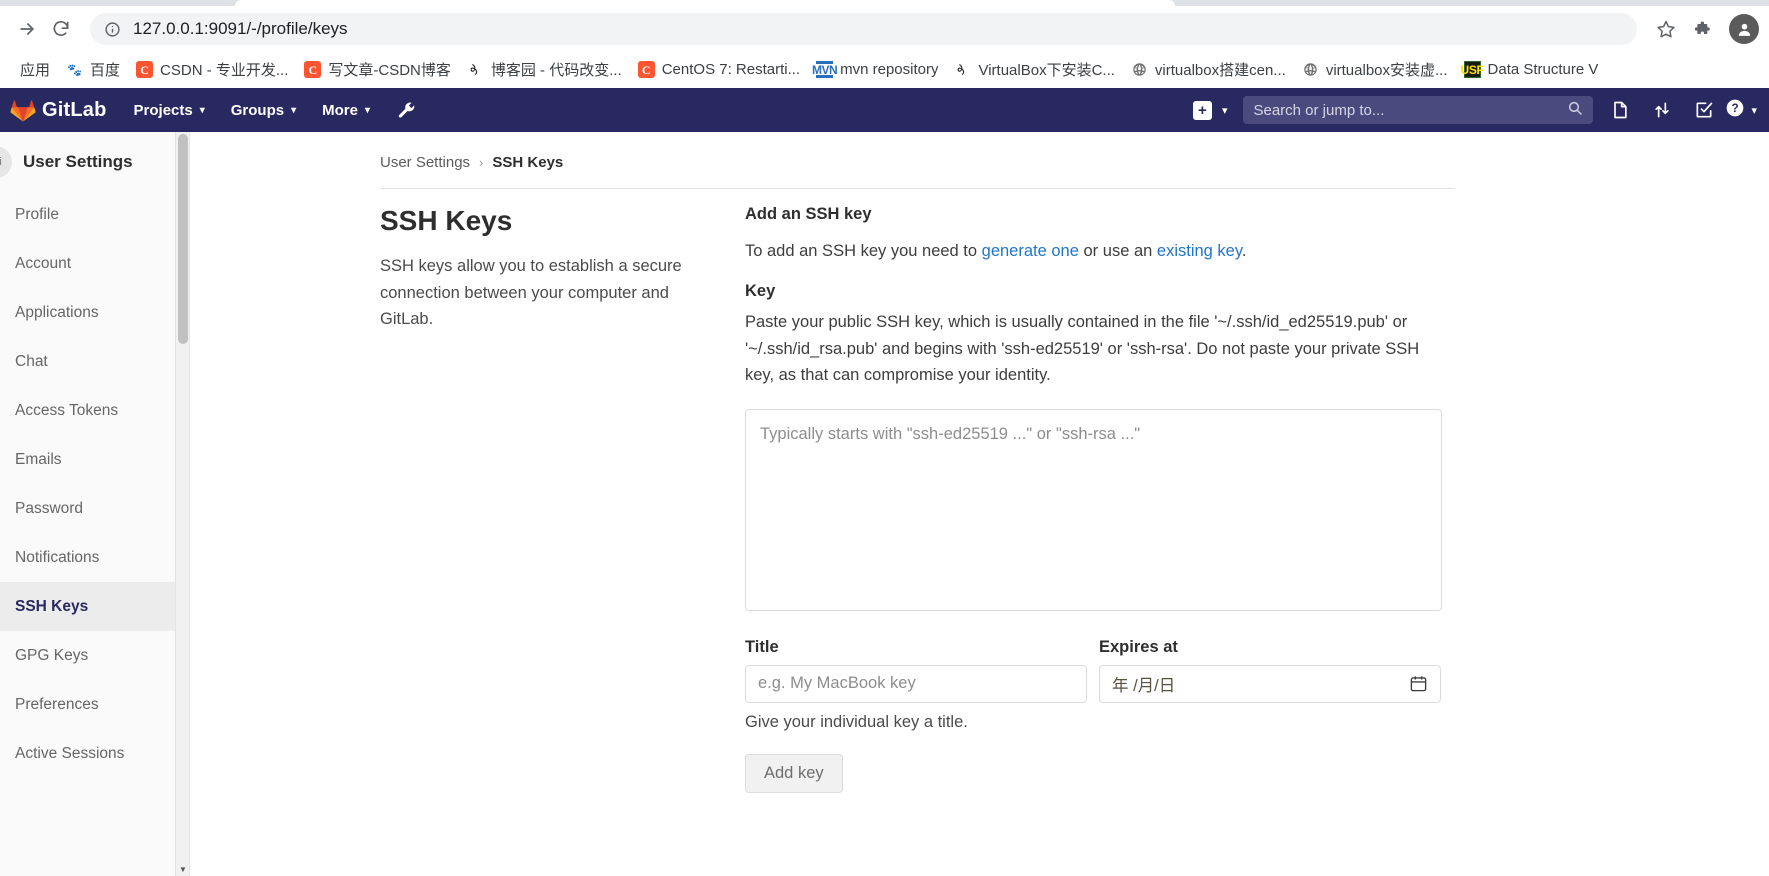 Image resolution: width=1769 pixels, height=876 pixels. What do you see at coordinates (105, 70) in the screenshot?
I see `bookmark-label: 百度` at bounding box center [105, 70].